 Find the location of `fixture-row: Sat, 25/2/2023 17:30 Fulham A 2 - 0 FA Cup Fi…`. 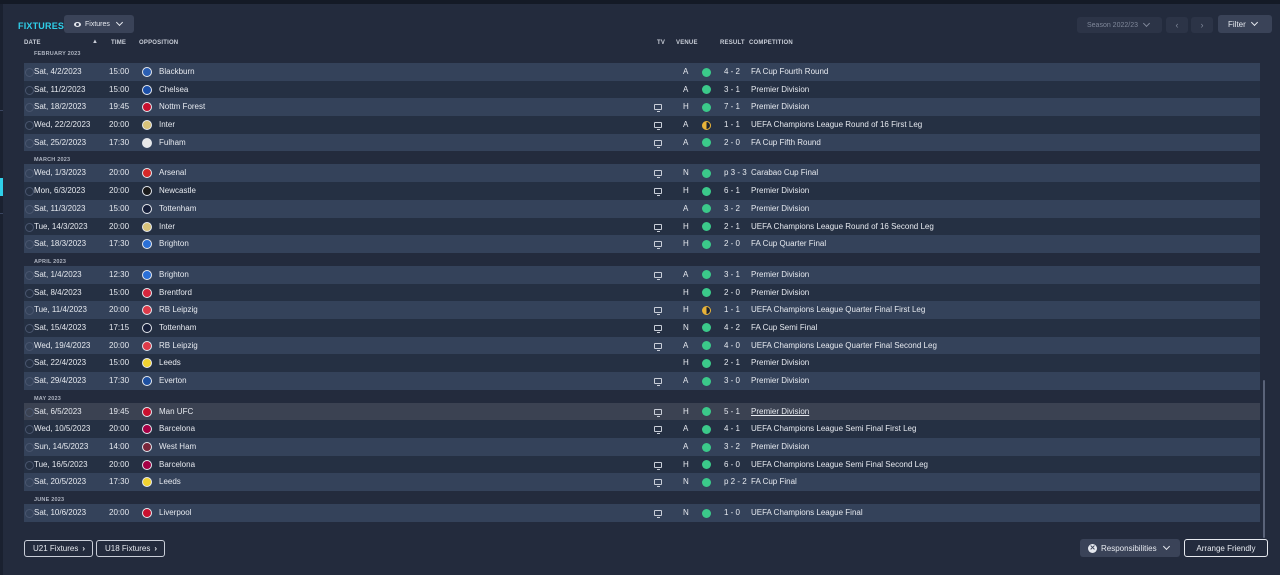

fixture-row: Sat, 25/2/2023 17:30 Fulham A 2 - 0 FA Cup Fi… is located at coordinates (642, 142).